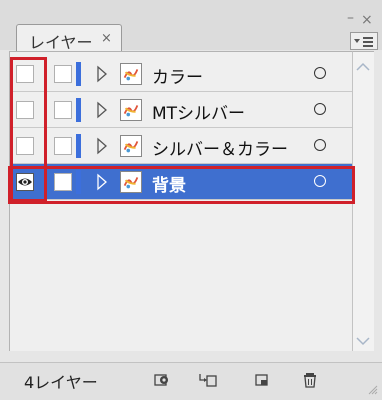 The image size is (382, 400). What do you see at coordinates (262, 380) in the screenshot?
I see `new-layer-icon` at bounding box center [262, 380].